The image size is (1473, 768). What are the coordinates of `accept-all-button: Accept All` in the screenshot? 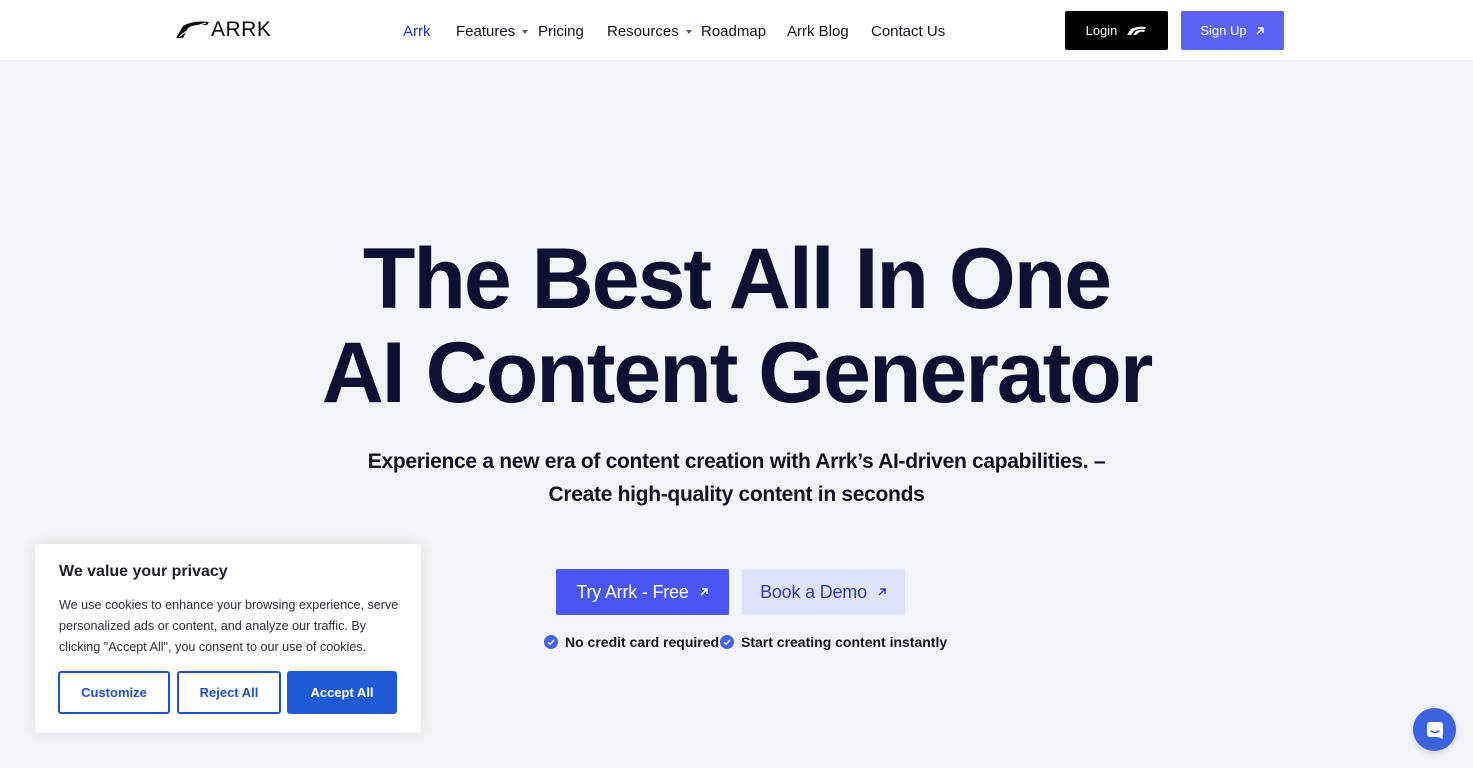 It's located at (342, 692).